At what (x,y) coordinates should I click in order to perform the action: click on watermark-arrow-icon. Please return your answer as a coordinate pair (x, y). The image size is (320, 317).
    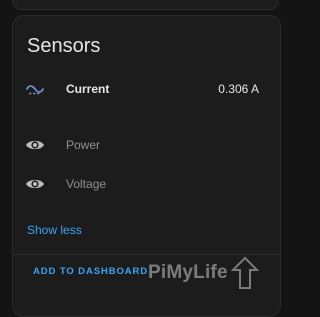
    Looking at the image, I should click on (245, 272).